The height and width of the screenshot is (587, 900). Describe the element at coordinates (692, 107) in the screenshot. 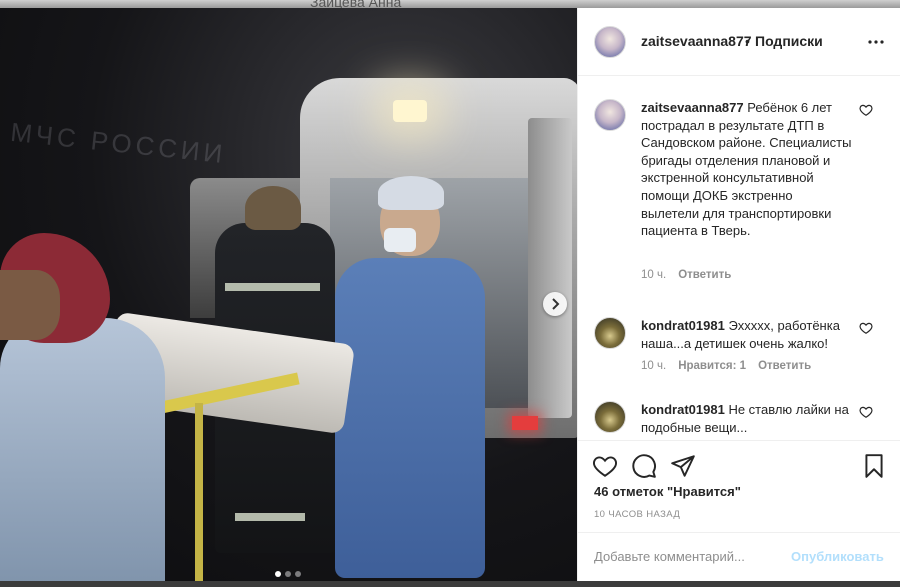

I see `caption-username: zaitsevaanna877` at that location.